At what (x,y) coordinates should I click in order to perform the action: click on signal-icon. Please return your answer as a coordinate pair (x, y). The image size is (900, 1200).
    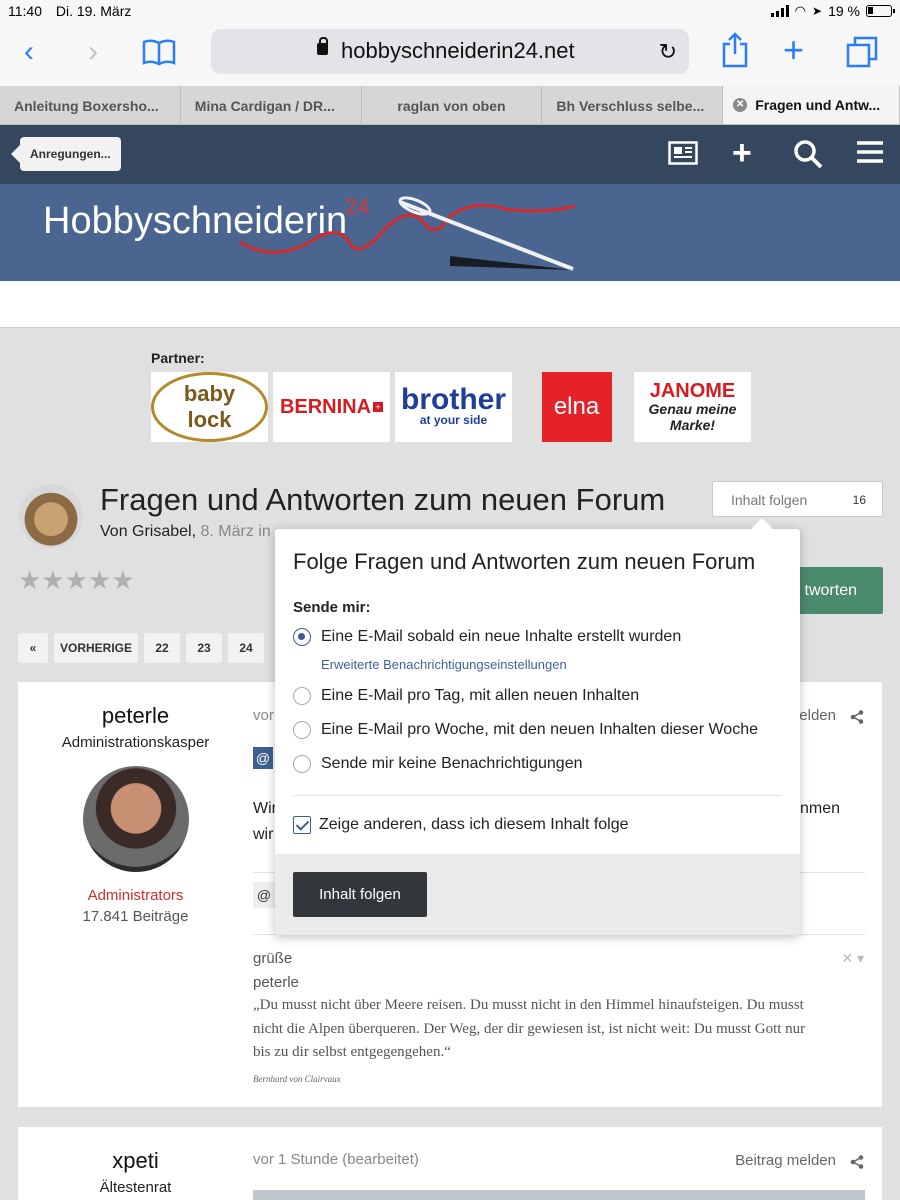
    Looking at the image, I should click on (779, 11).